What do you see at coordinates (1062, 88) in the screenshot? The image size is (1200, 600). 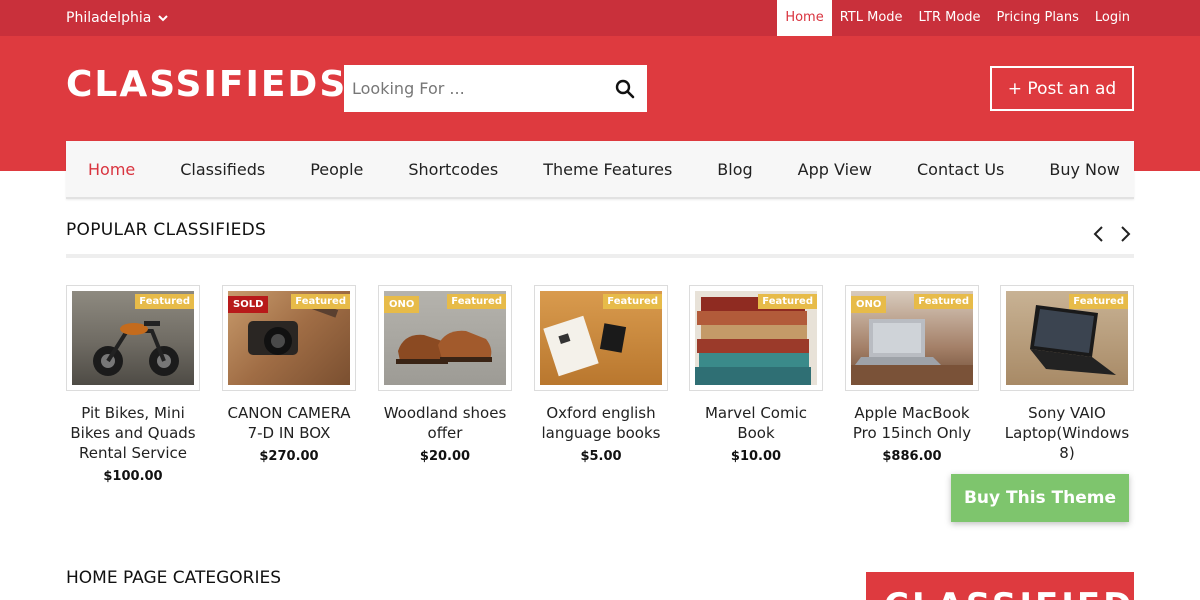 I see `post-ad-button: + Post an ad` at bounding box center [1062, 88].